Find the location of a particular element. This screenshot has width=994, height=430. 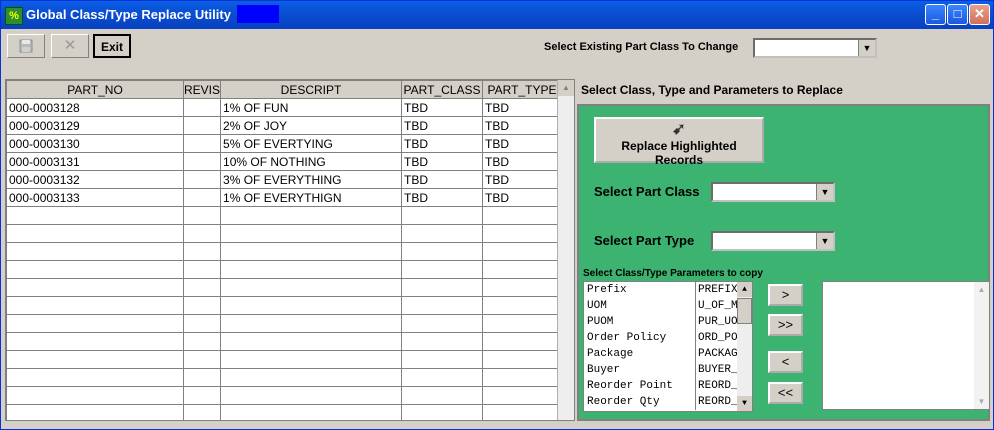

part-type-label: Select Part Type is located at coordinates (644, 240).